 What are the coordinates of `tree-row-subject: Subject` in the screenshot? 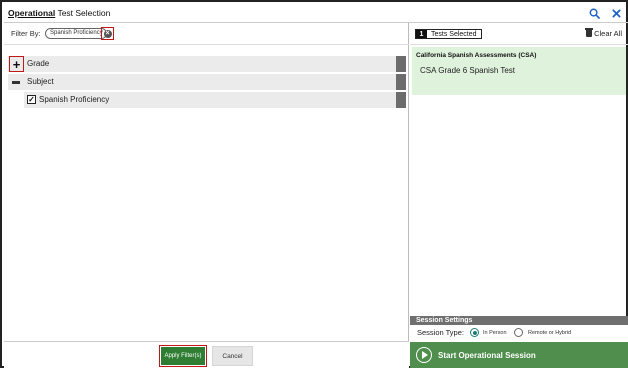 It's located at (207, 82).